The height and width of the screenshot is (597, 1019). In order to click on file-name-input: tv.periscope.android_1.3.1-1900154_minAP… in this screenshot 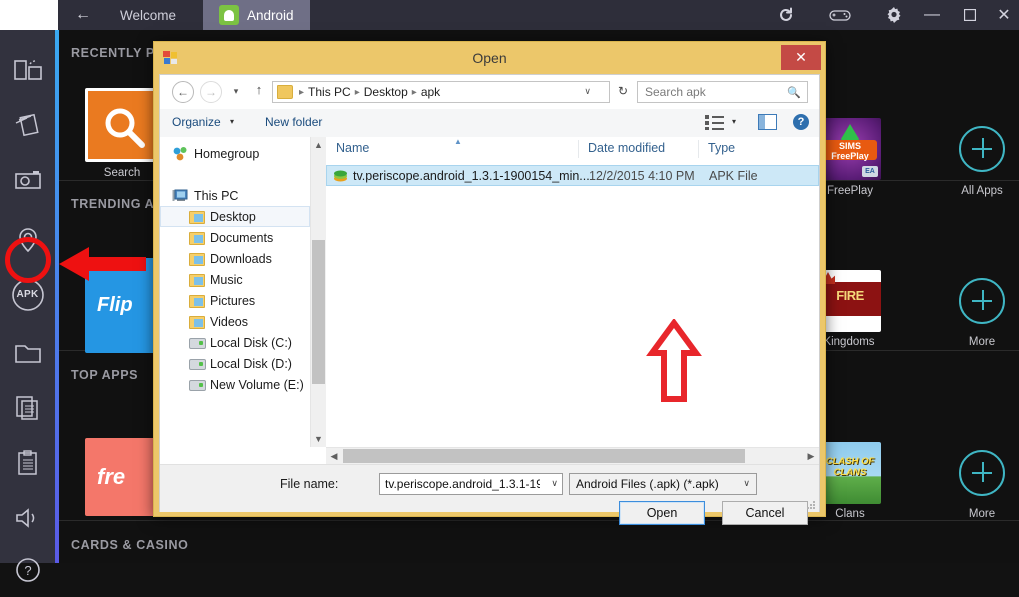, I will do `click(471, 484)`.